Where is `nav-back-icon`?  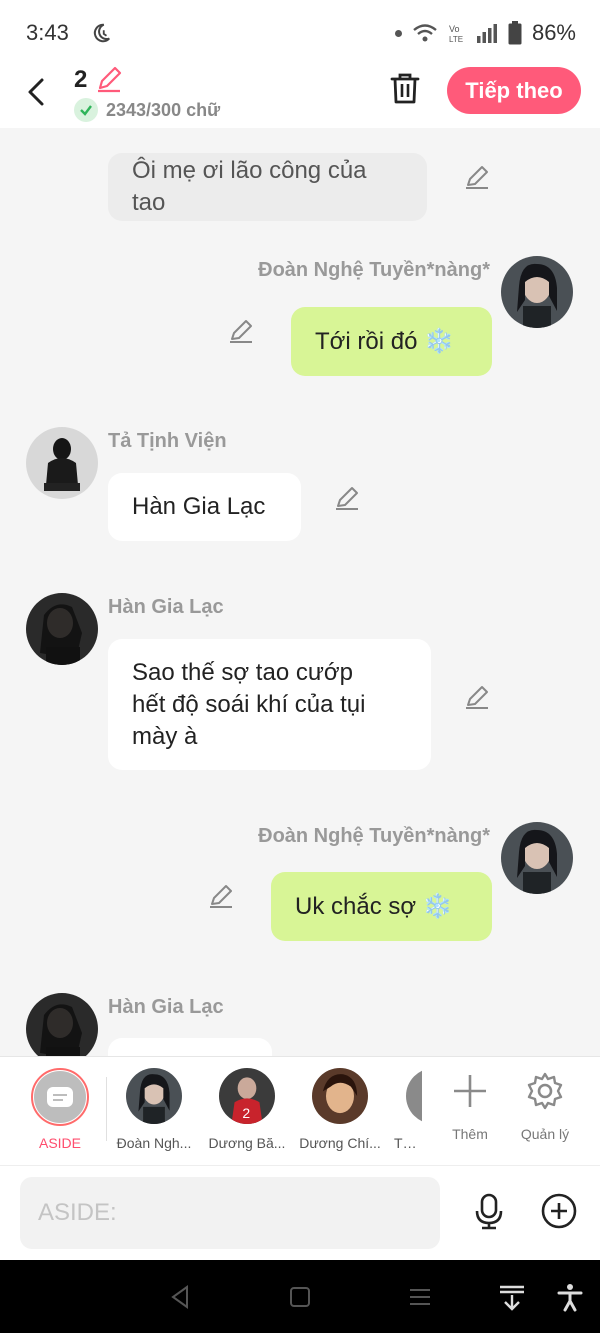
nav-back-icon is located at coordinates (180, 1297).